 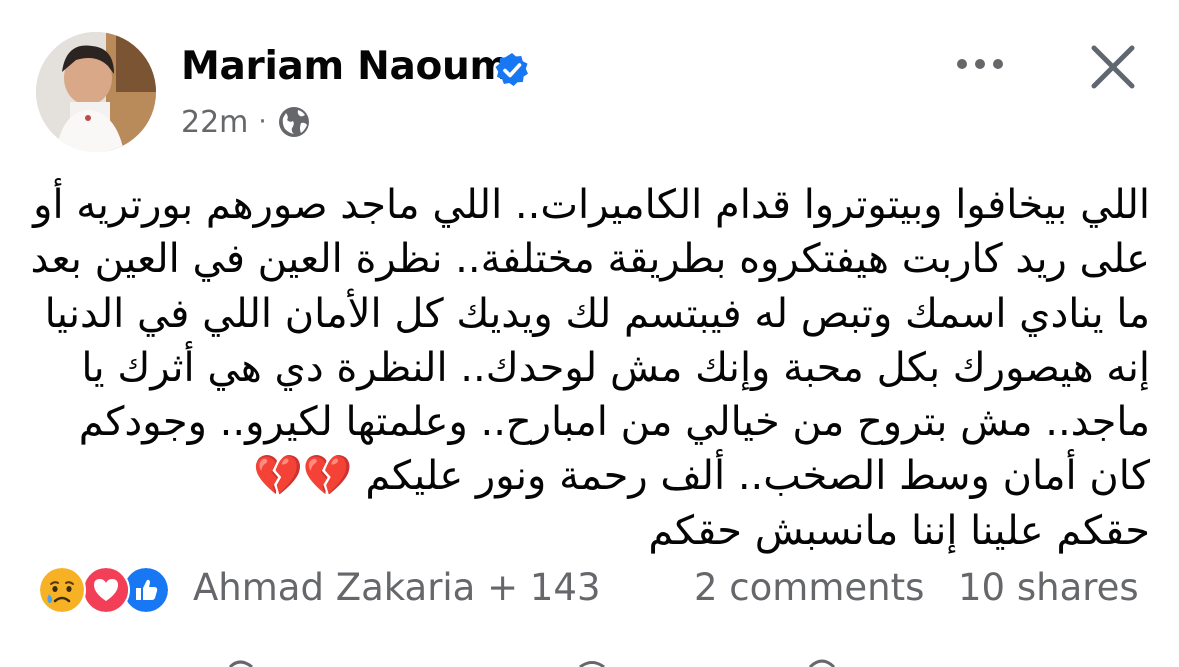 I want to click on more-dots-icon, so click(x=980, y=64).